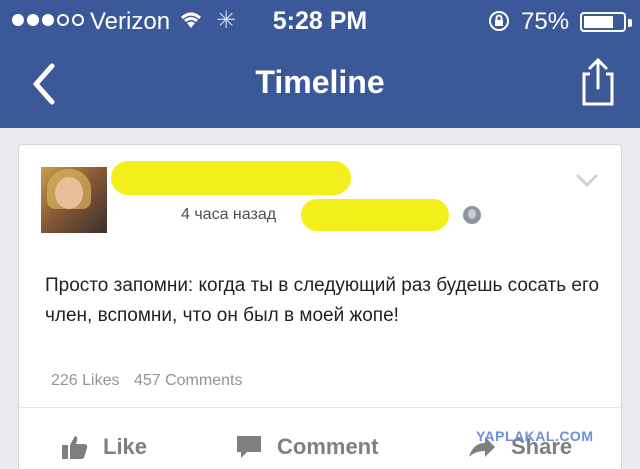 The image size is (640, 469). Describe the element at coordinates (598, 22) in the screenshot. I see `battery-fill` at that location.